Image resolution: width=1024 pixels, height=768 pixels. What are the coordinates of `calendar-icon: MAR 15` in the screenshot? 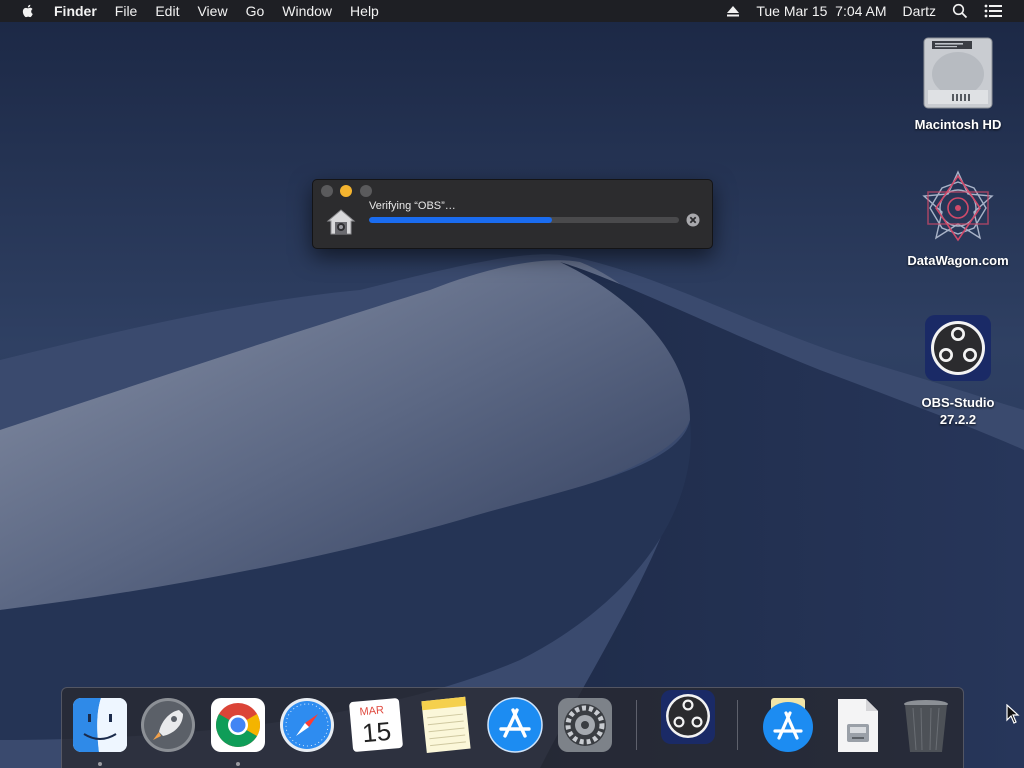 It's located at (376, 725).